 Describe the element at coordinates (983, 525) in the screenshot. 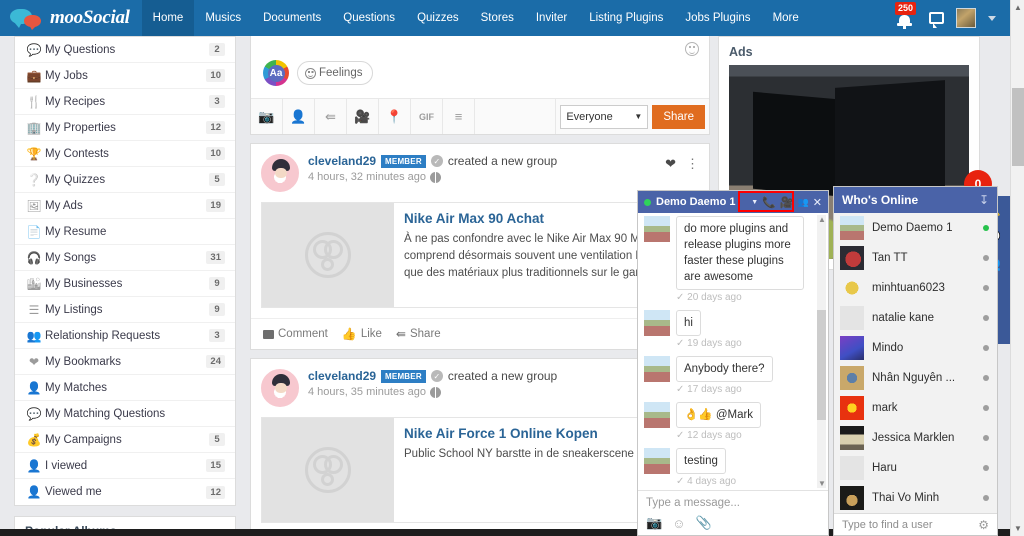

I see `gear-icon: ⚙` at that location.